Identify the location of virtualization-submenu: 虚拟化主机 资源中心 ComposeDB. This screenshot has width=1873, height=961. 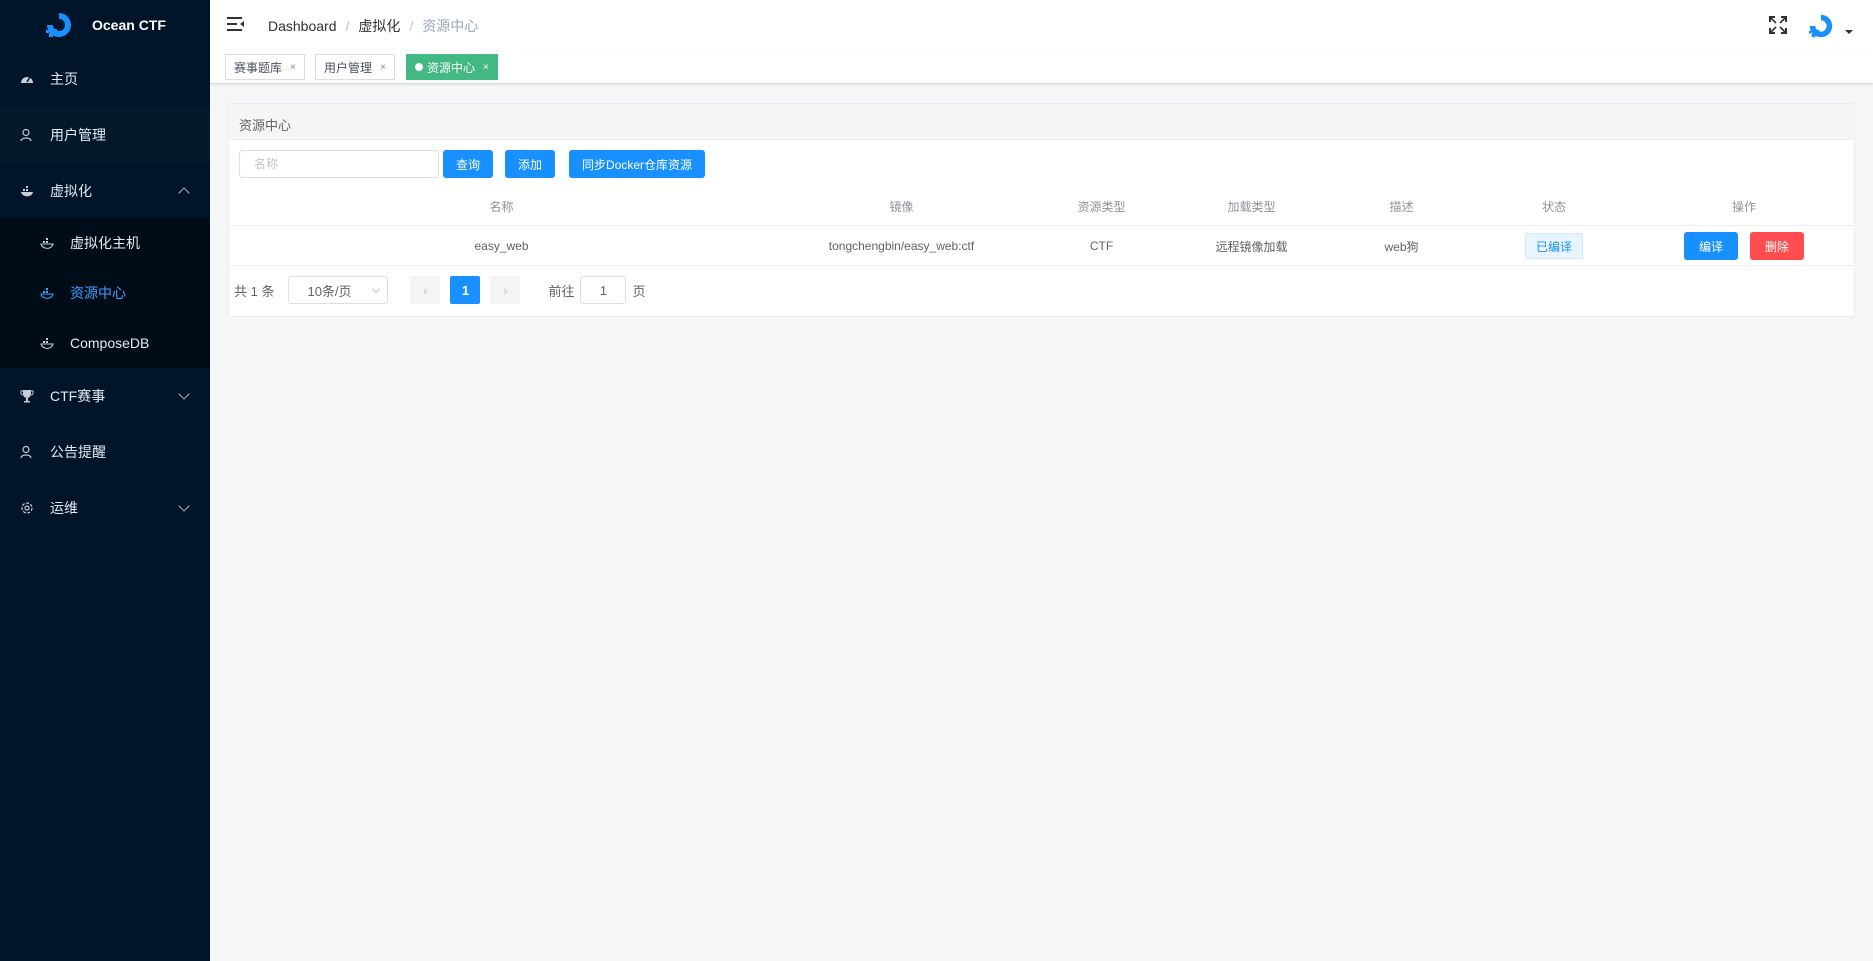
(105, 293).